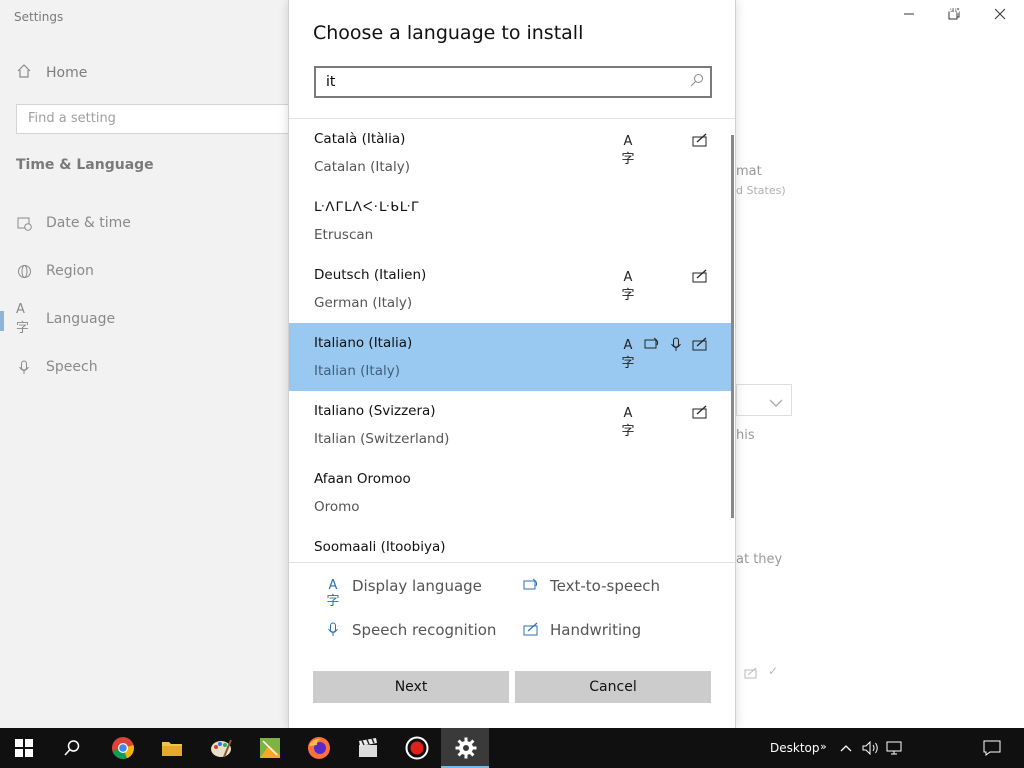  What do you see at coordinates (155, 119) in the screenshot?
I see `find-setting-input: Find a setting` at bounding box center [155, 119].